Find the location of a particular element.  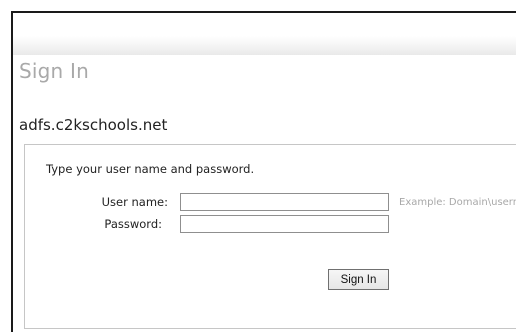

password-input is located at coordinates (284, 224).